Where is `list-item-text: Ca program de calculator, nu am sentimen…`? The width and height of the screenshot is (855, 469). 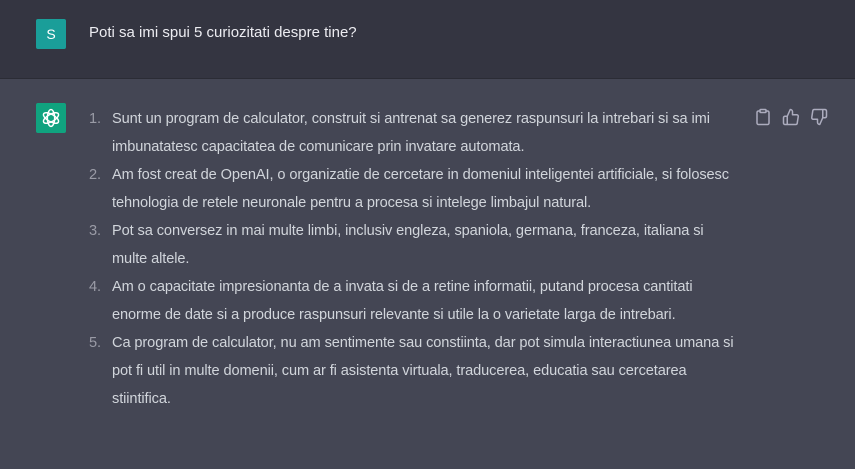 list-item-text: Ca program de calculator, nu am sentimen… is located at coordinates (423, 371).